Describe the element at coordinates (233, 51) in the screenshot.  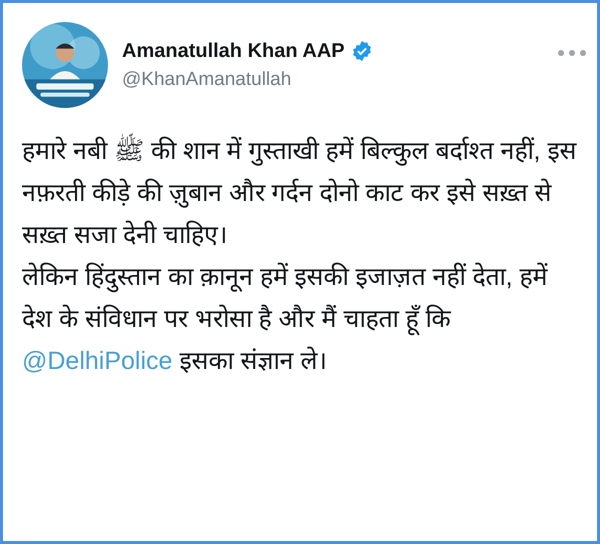
I see `author-name: Amanatullah Khan AAP` at that location.